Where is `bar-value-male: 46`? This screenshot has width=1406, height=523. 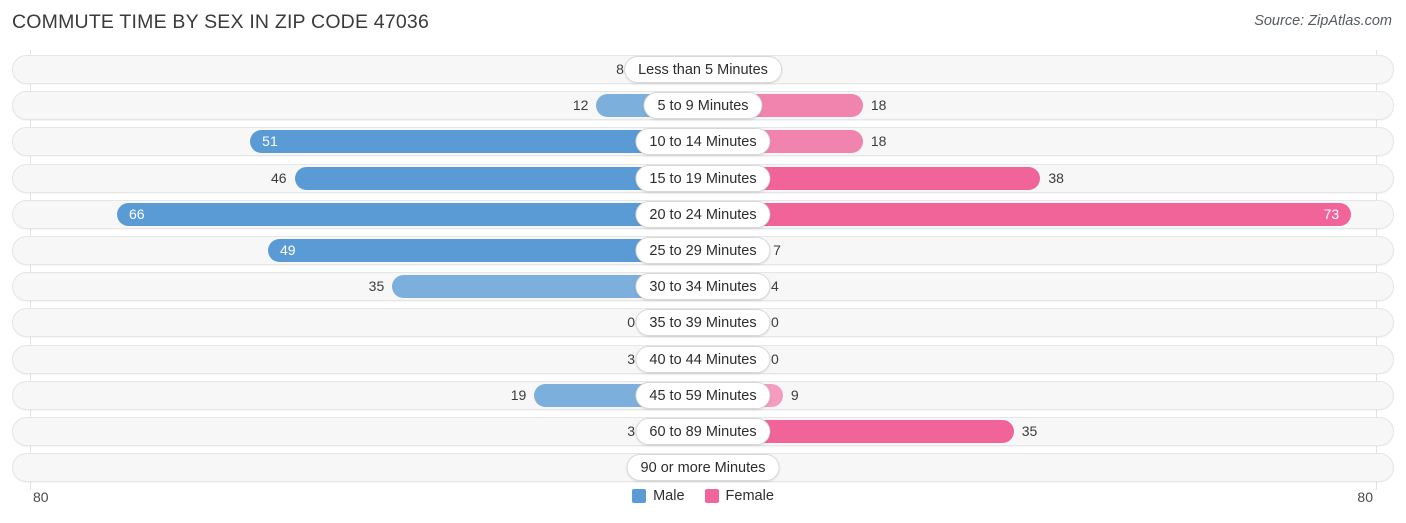 bar-value-male: 46 is located at coordinates (278, 177).